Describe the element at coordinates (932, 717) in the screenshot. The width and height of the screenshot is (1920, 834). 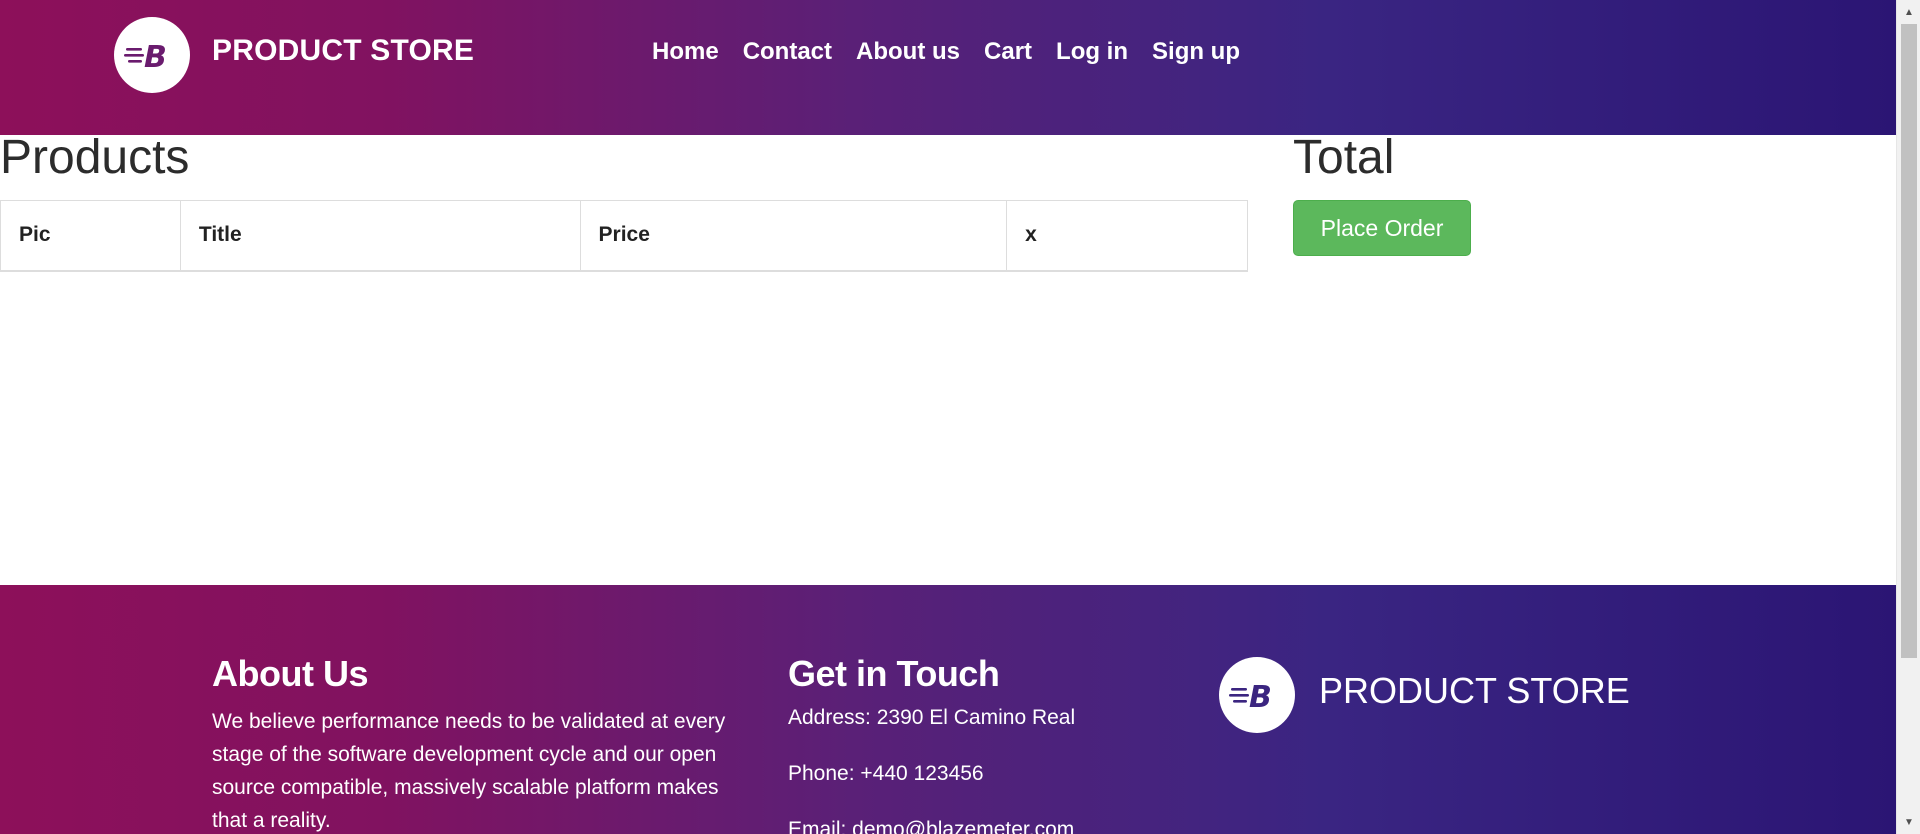
I see `footer-address: Address: 2390 El Camino Real` at that location.